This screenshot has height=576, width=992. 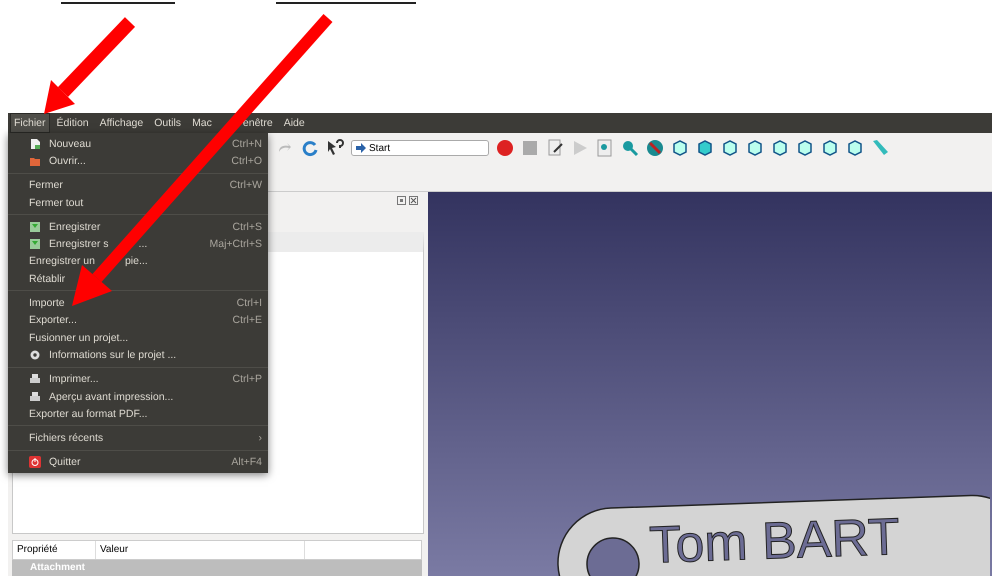 I want to click on menu-bar-item: Aide, so click(x=294, y=123).